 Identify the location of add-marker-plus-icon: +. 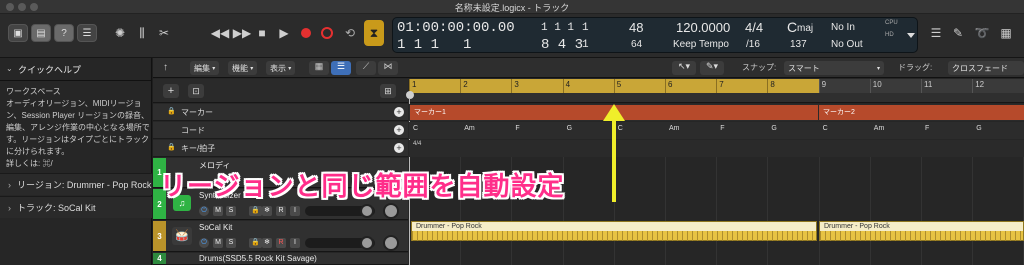
(399, 112).